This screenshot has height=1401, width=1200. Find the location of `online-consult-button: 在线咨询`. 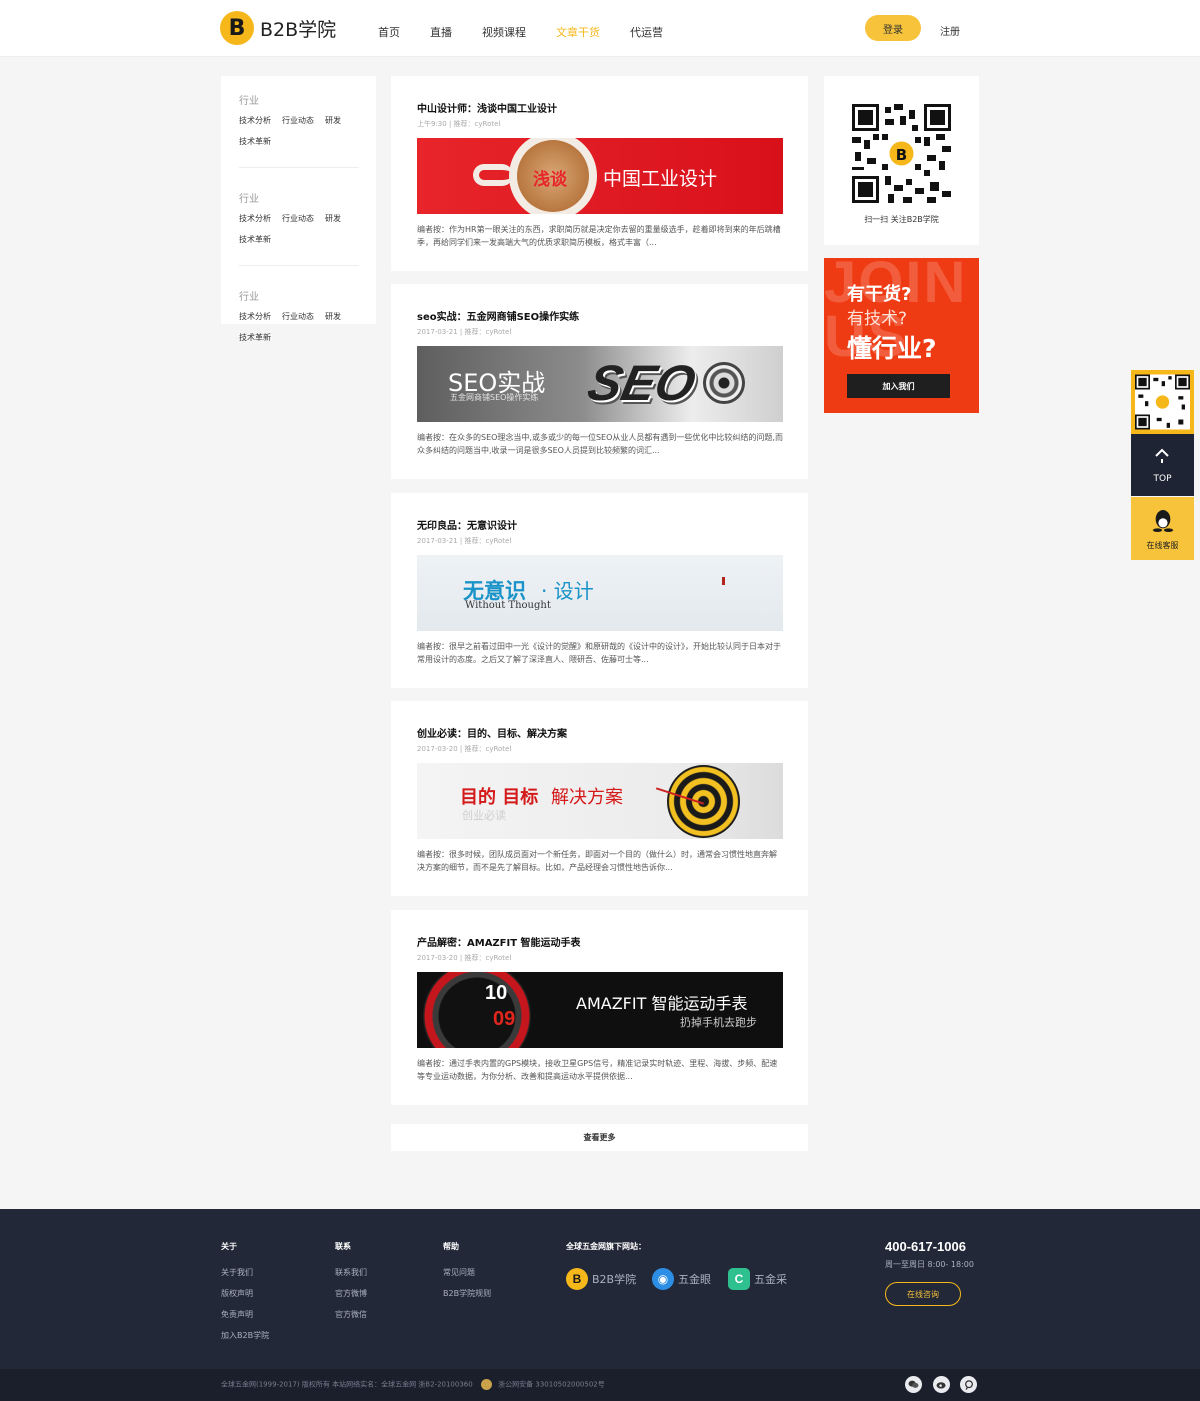

online-consult-button: 在线咨询 is located at coordinates (923, 1294).